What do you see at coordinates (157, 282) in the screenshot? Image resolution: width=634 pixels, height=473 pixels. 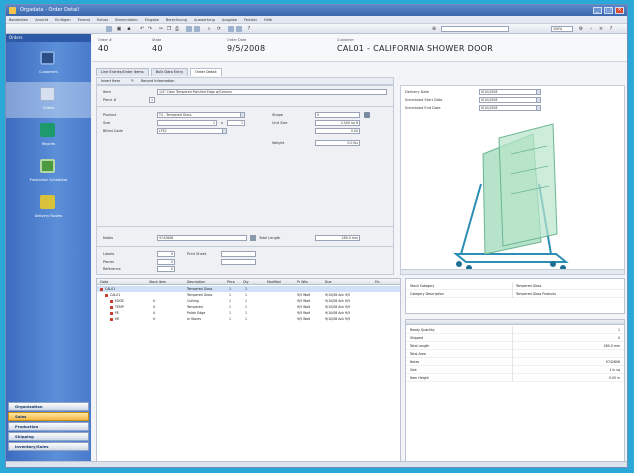 I see `column-header: Stock Item` at bounding box center [157, 282].